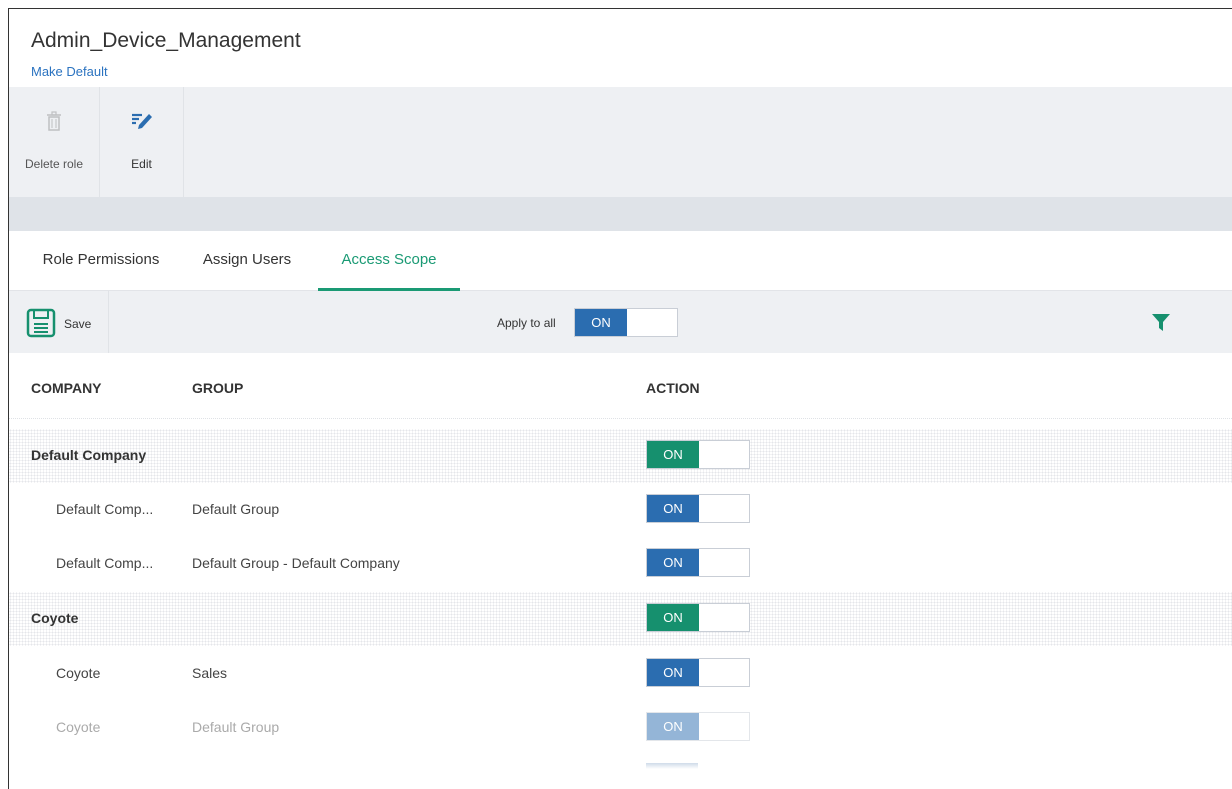  I want to click on save-disk-icon, so click(41, 323).